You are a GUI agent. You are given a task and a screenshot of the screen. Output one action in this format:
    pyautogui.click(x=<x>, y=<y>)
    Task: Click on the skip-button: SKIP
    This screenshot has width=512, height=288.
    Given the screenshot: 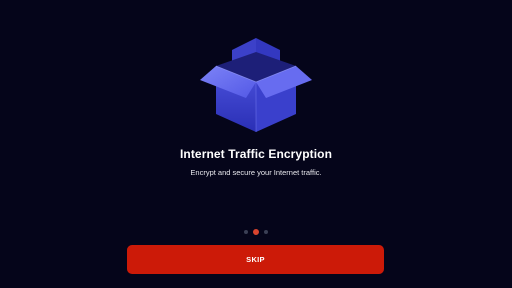 What is the action you would take?
    pyautogui.click(x=255, y=259)
    